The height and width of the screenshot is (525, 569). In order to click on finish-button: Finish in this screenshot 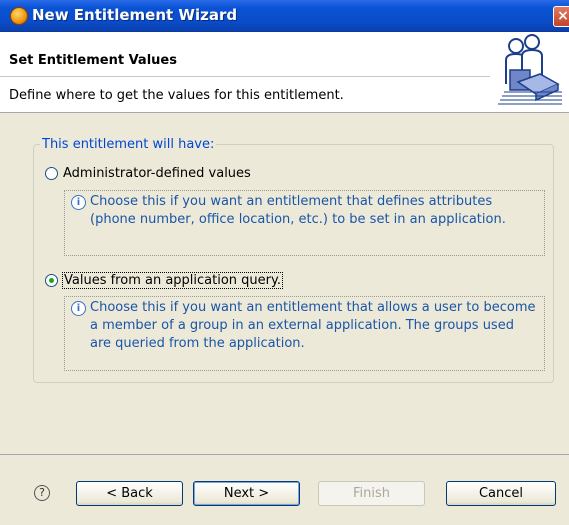, I will do `click(371, 493)`.